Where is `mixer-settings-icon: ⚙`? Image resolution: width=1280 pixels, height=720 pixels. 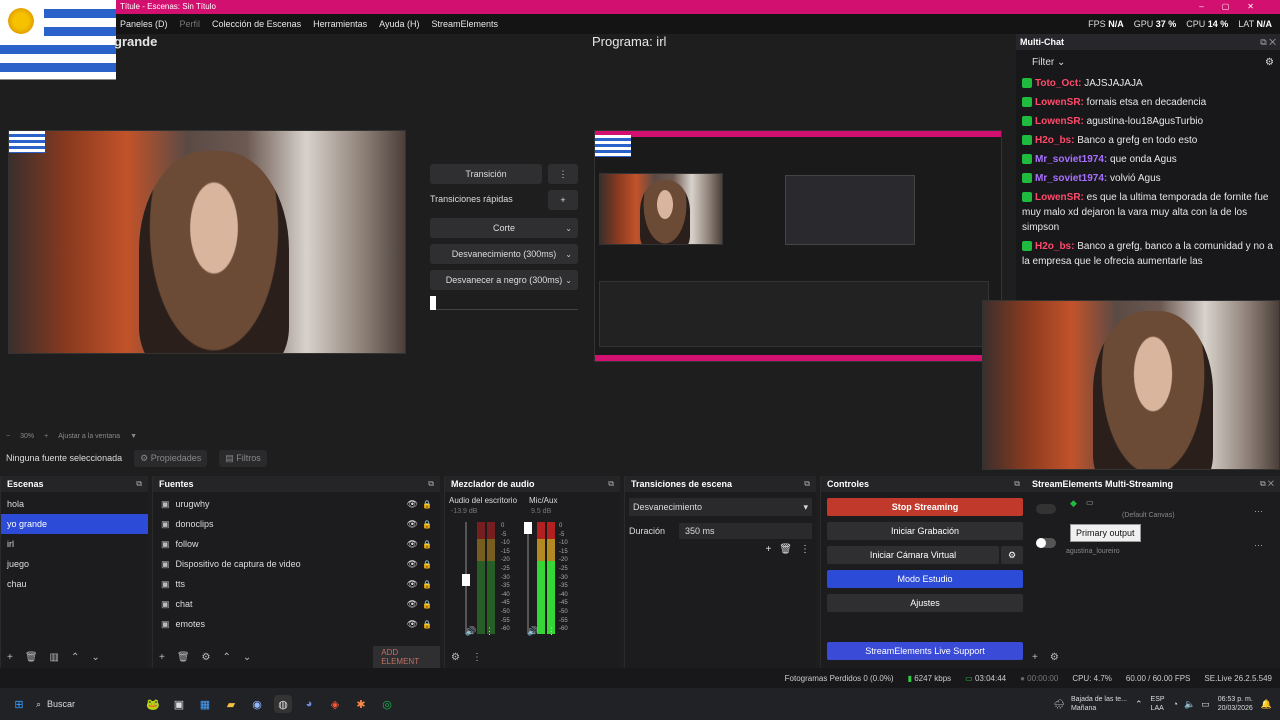 mixer-settings-icon: ⚙ is located at coordinates (455, 657).